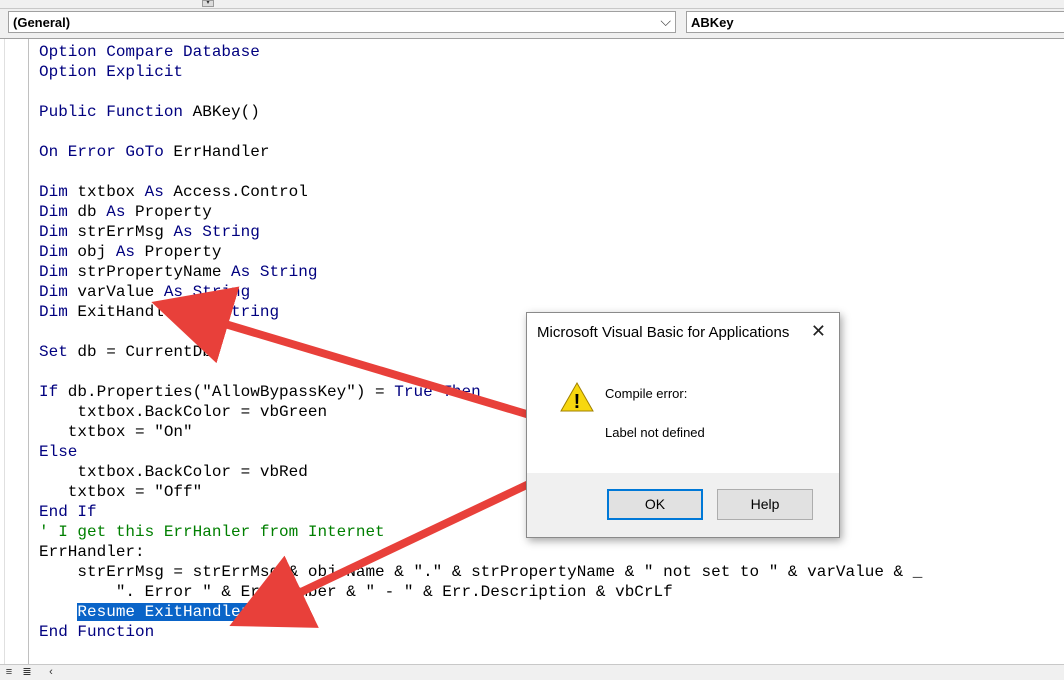  I want to click on code-line: ErrHandler:, so click(92, 552).